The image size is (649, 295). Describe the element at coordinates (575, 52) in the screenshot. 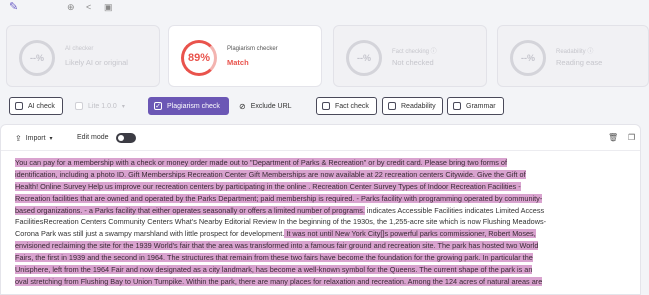

I see `readability-title: Readability ⓘ` at that location.